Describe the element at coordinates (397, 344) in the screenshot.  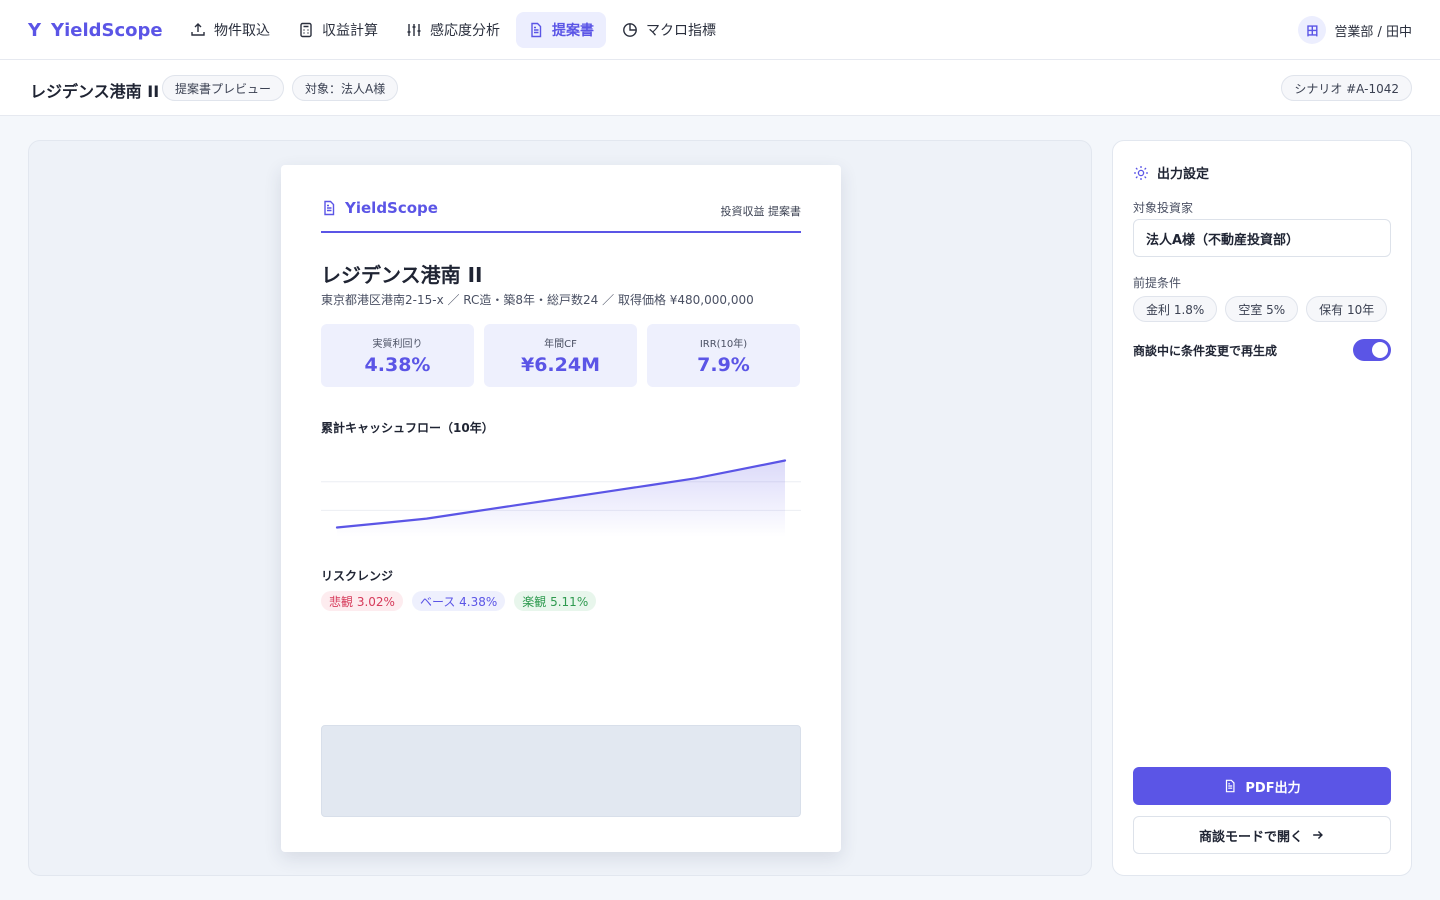
I see `kpi-label: 実質利回り` at that location.